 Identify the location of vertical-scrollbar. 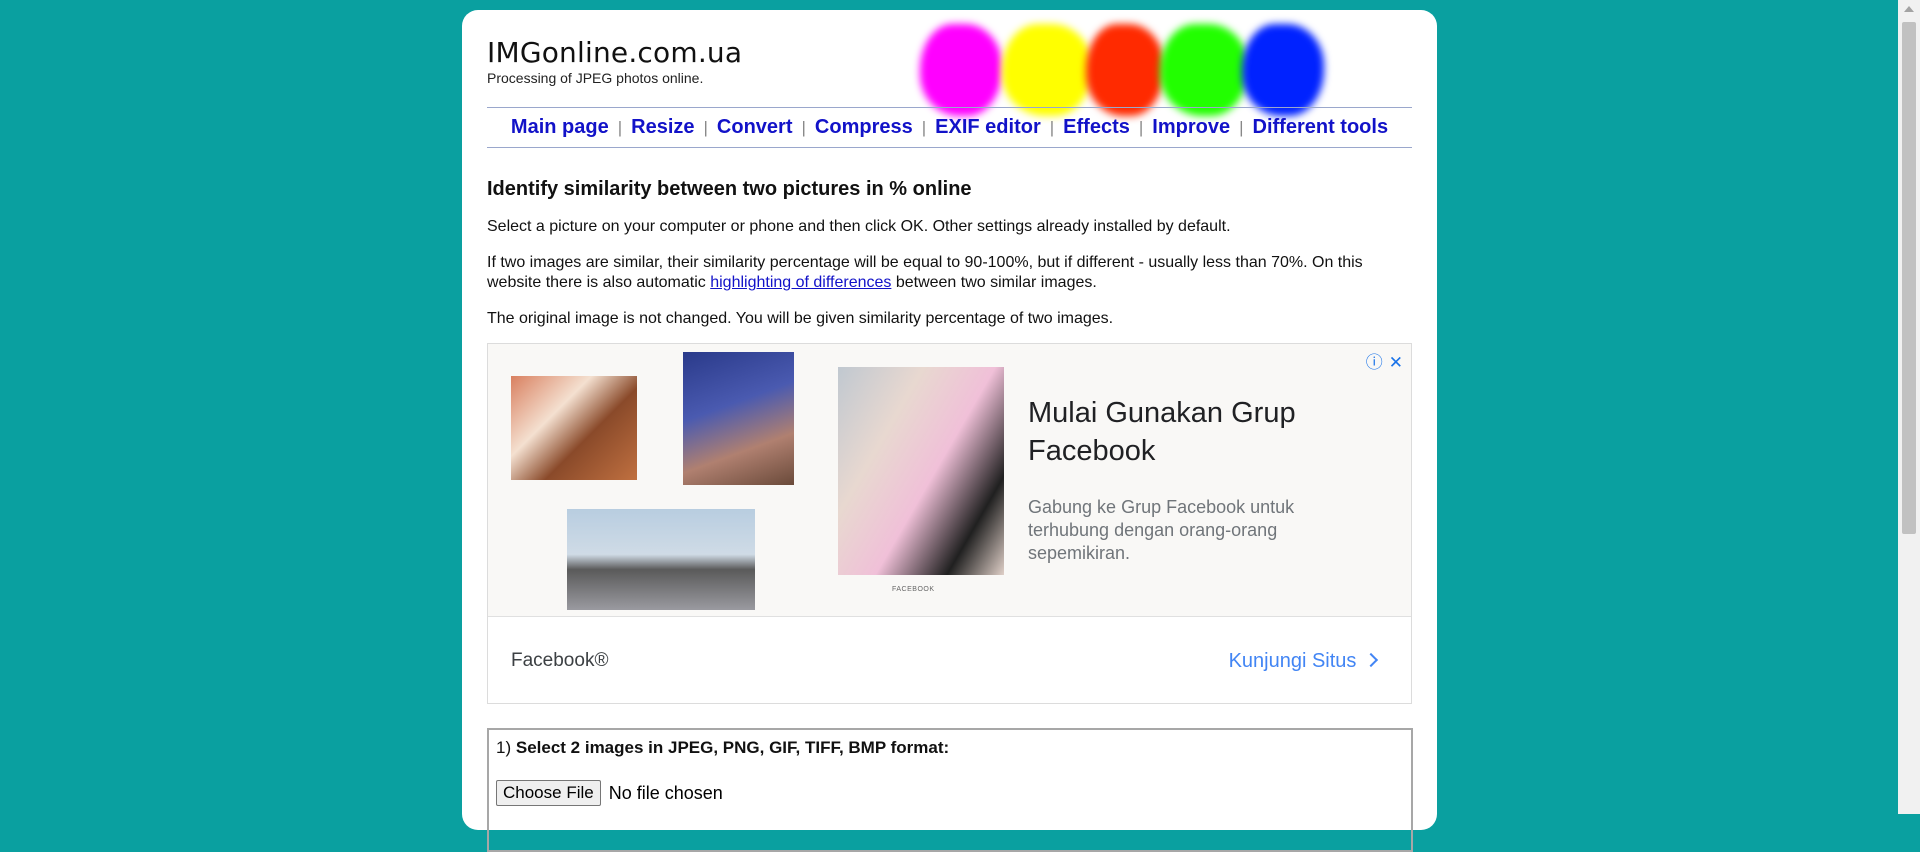
(1909, 407).